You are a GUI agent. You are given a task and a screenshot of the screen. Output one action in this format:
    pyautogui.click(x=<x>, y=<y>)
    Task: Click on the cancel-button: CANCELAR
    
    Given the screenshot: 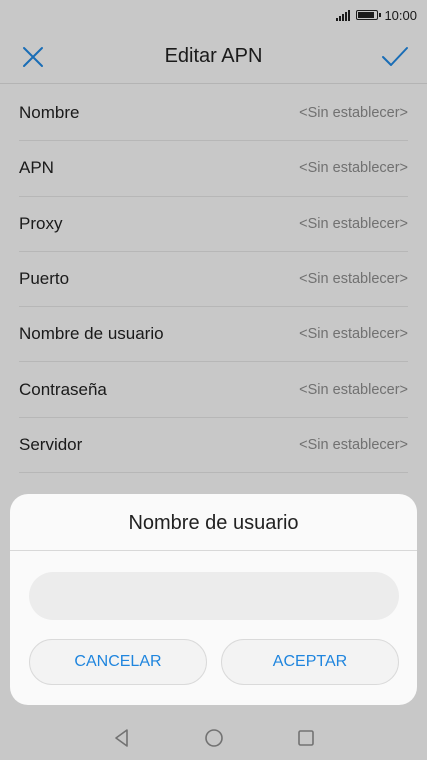 What is the action you would take?
    pyautogui.click(x=118, y=662)
    